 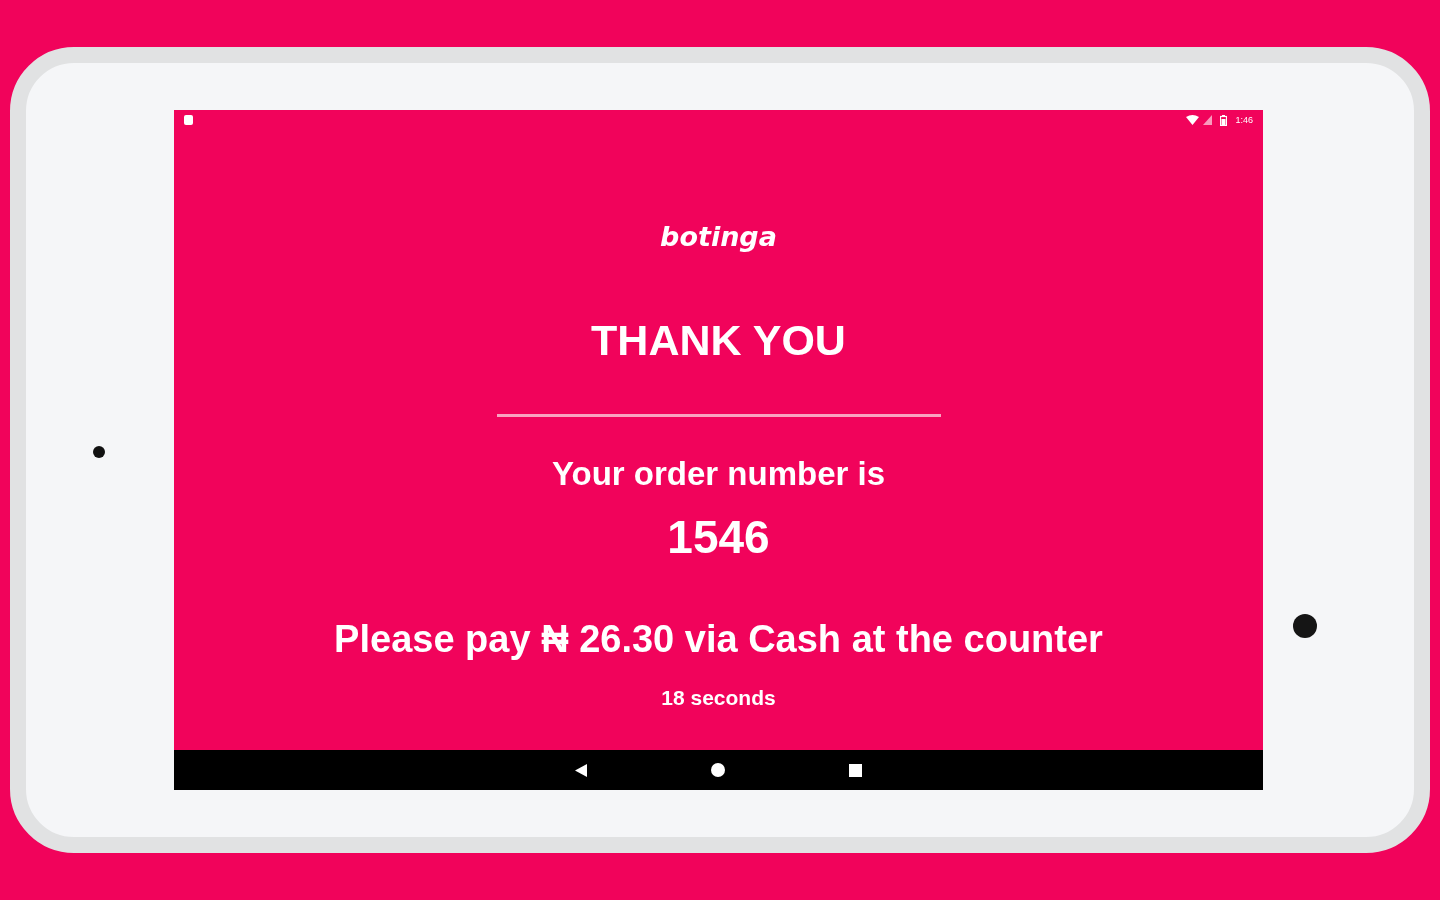 I want to click on wifi-icon, so click(x=1193, y=120).